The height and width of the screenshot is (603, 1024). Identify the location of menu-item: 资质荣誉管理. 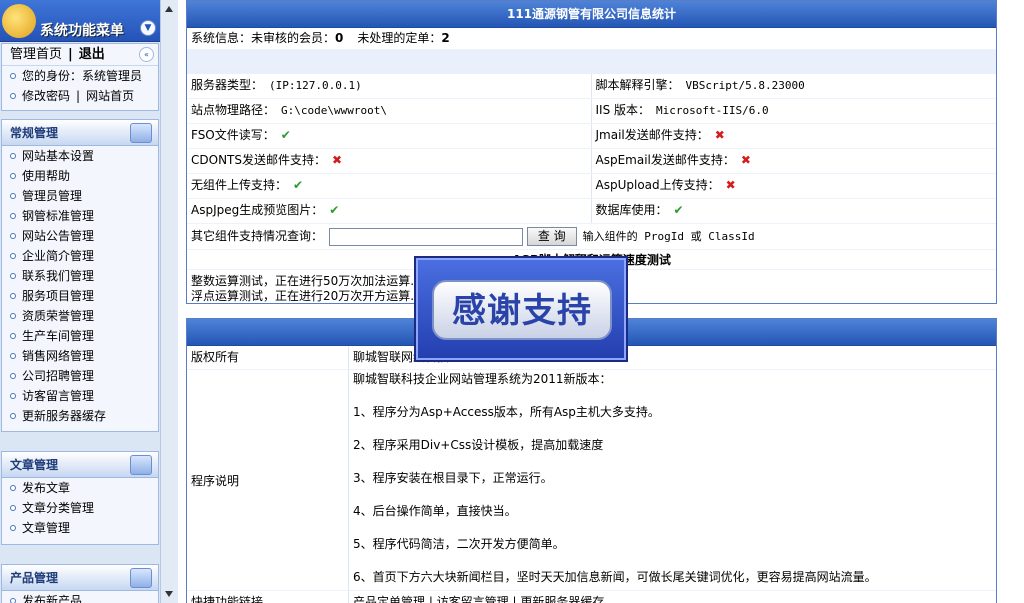
(80, 316).